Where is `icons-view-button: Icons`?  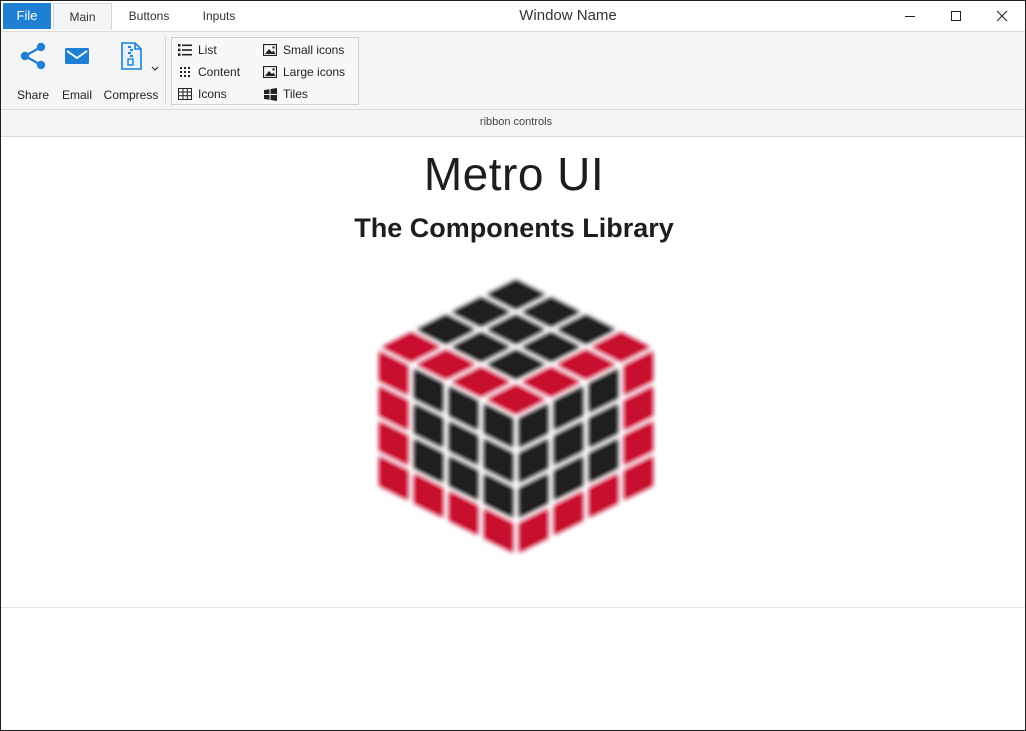
icons-view-button: Icons is located at coordinates (202, 94).